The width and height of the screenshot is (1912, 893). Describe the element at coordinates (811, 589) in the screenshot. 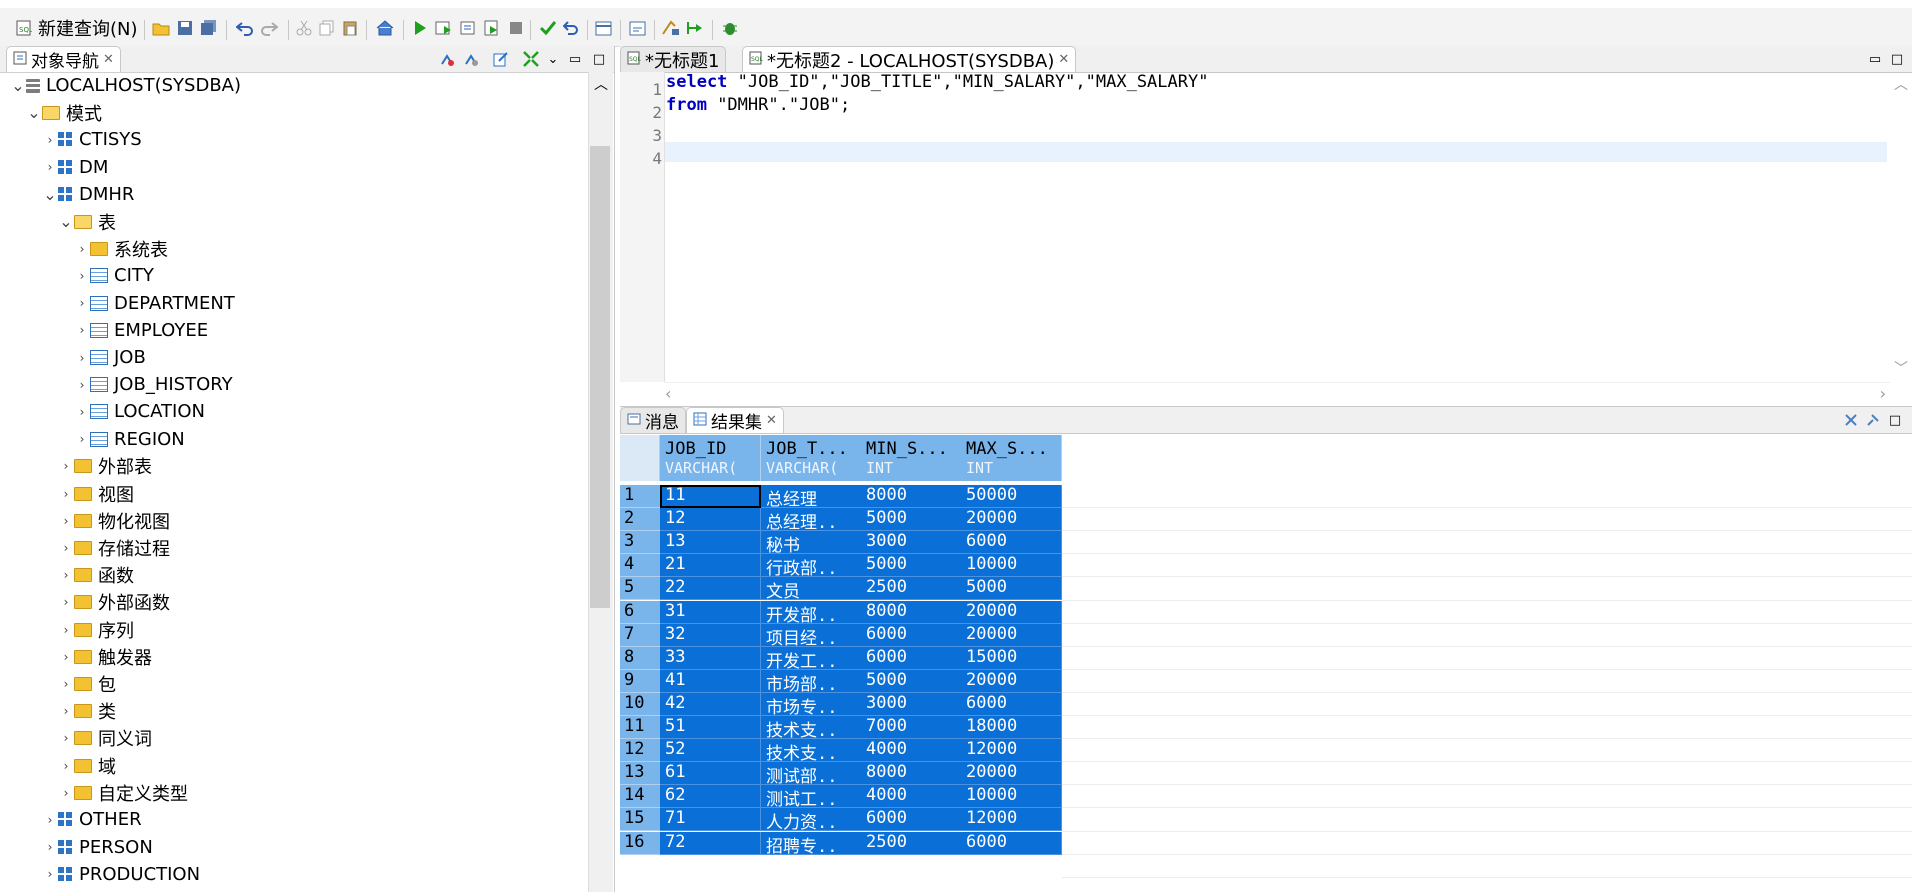

I see `grid-cell: 文员` at that location.